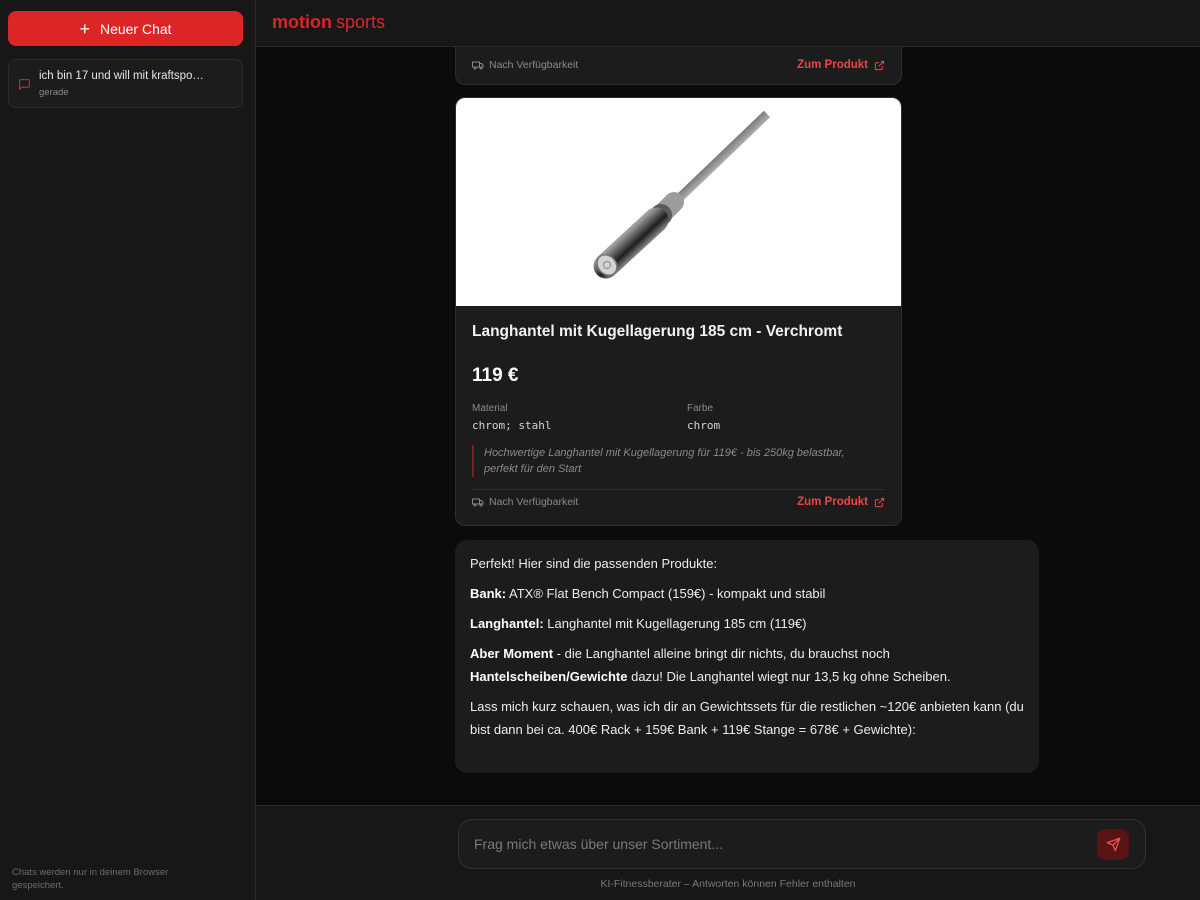 This screenshot has width=1200, height=900. What do you see at coordinates (488, 593) in the screenshot?
I see `reply-bank-label: Bank:` at bounding box center [488, 593].